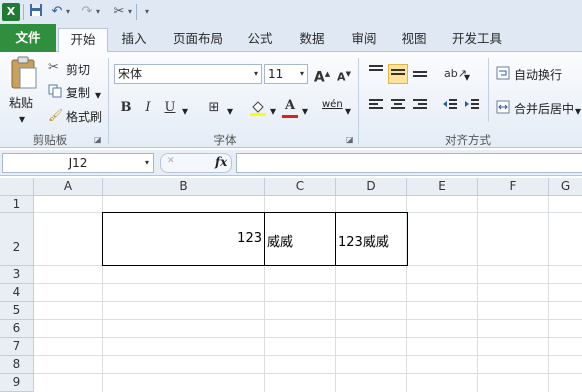  I want to click on cut-button: 剪切, so click(78, 69).